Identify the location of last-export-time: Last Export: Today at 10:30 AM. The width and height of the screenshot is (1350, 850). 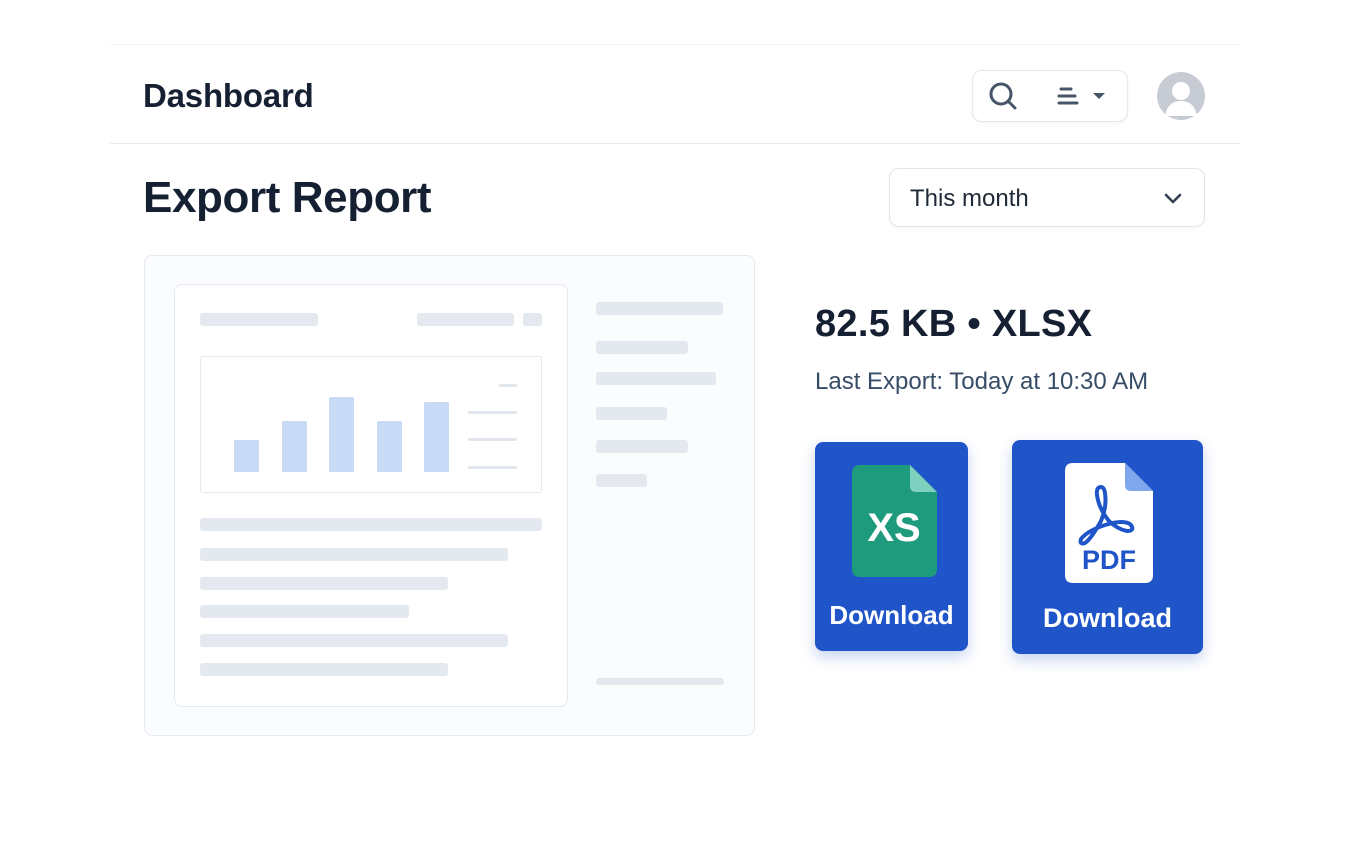
(982, 381).